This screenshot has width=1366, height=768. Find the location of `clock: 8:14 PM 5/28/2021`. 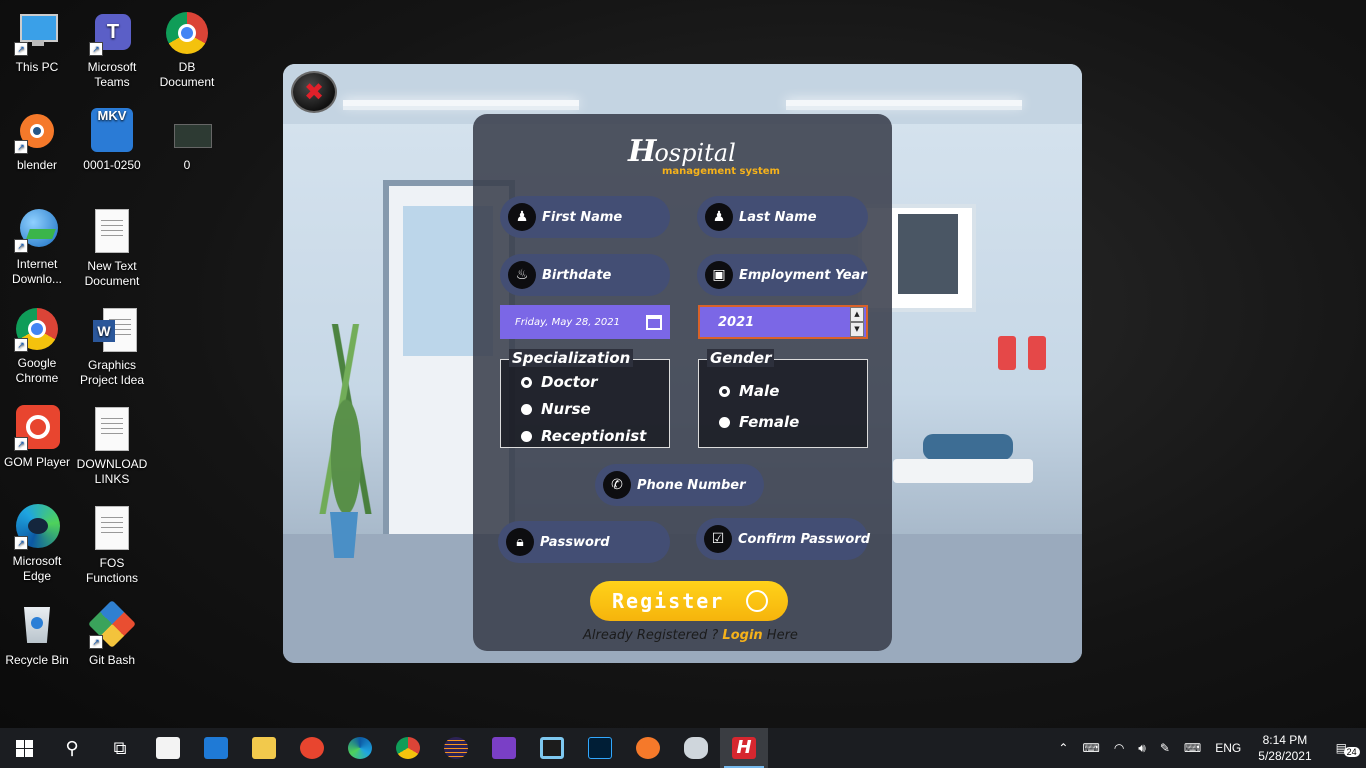

clock: 8:14 PM 5/28/2021 is located at coordinates (1284, 748).